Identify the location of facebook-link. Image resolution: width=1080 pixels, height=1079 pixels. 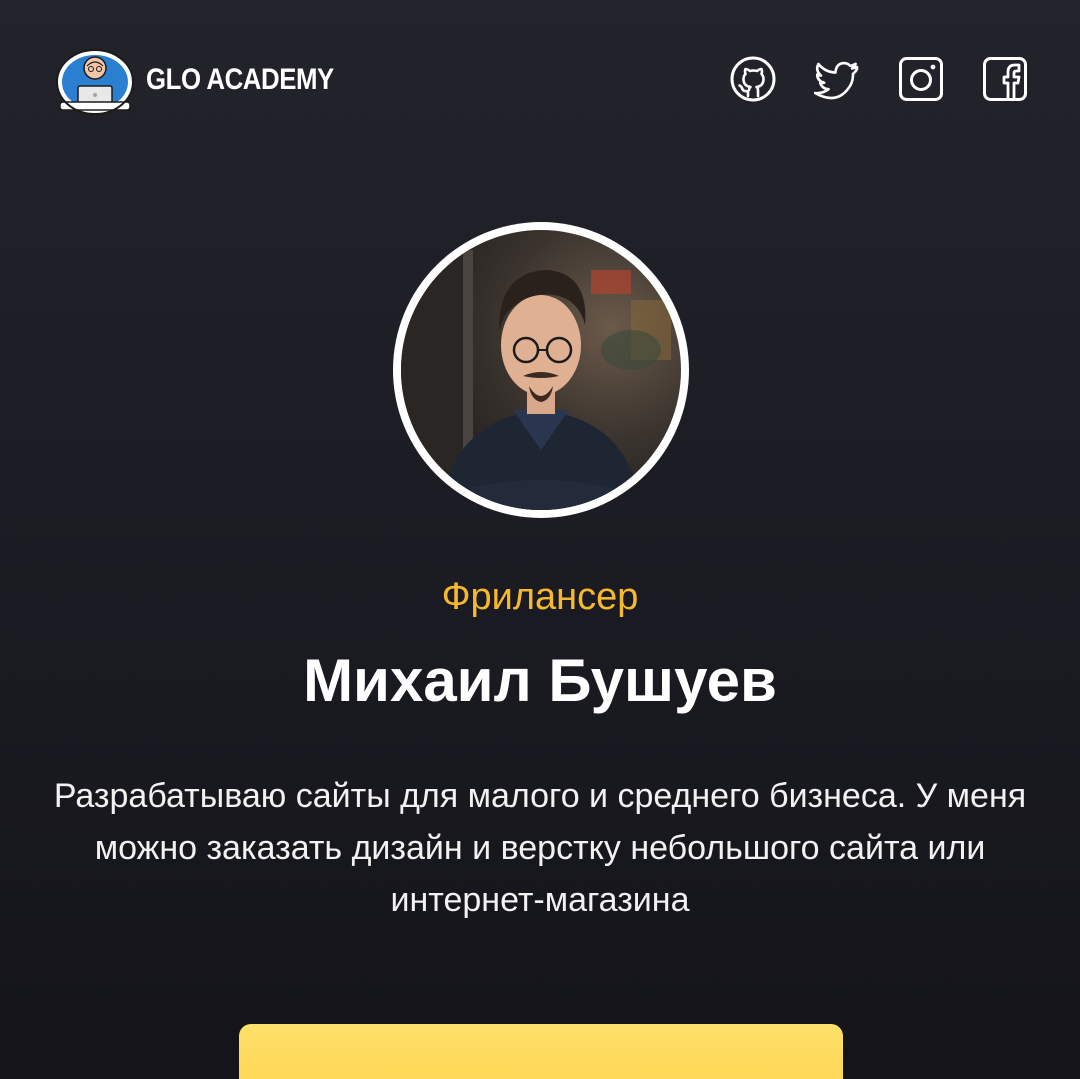
(1005, 79).